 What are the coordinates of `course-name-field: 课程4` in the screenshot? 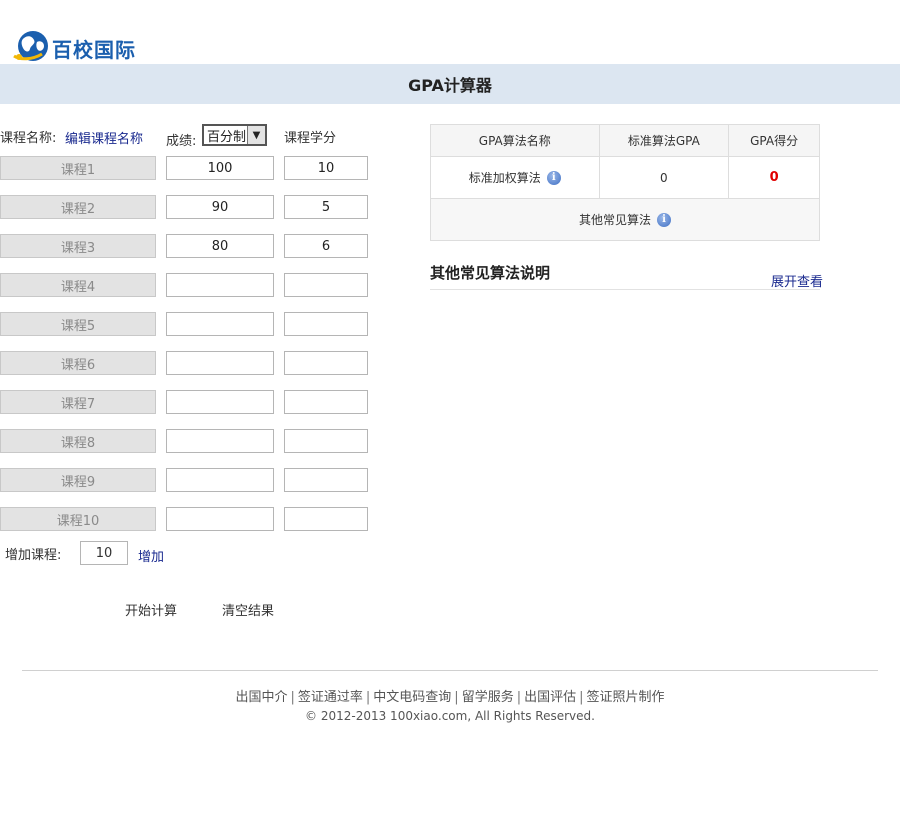 It's located at (78, 285).